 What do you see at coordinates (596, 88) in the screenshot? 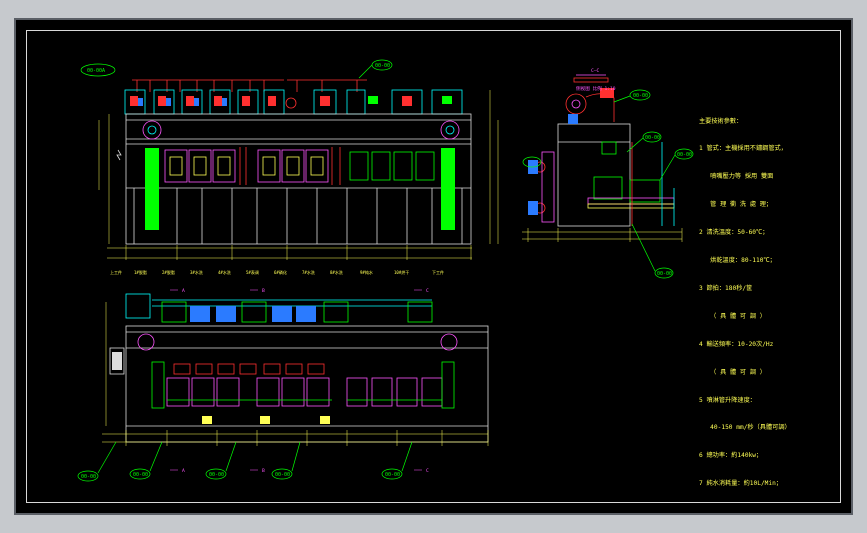
I see `section-subtitle: 侧视图 比例 1:10` at bounding box center [596, 88].